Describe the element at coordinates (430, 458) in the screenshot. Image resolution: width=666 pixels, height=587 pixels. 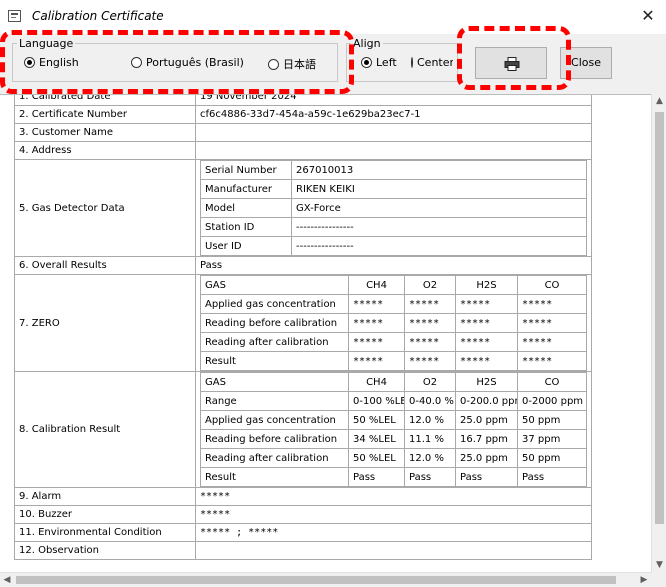
I see `gas-value-cell: 12.0 %` at that location.